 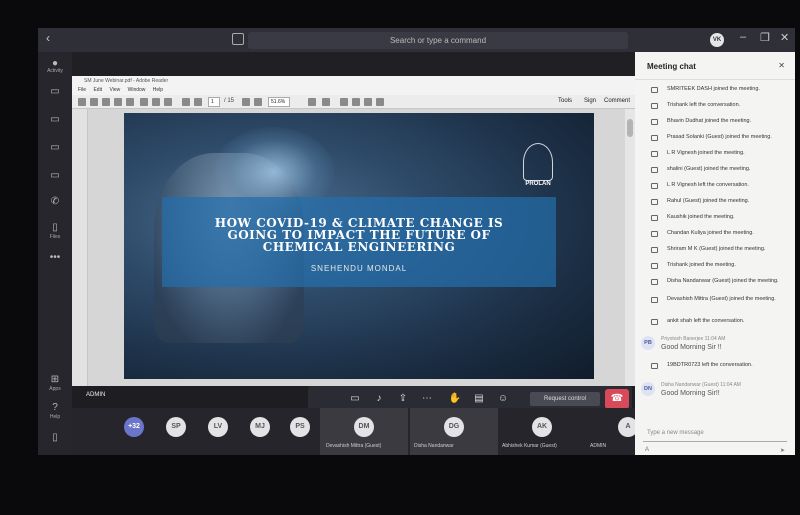 I want to click on page-number-input: 1, so click(x=214, y=102).